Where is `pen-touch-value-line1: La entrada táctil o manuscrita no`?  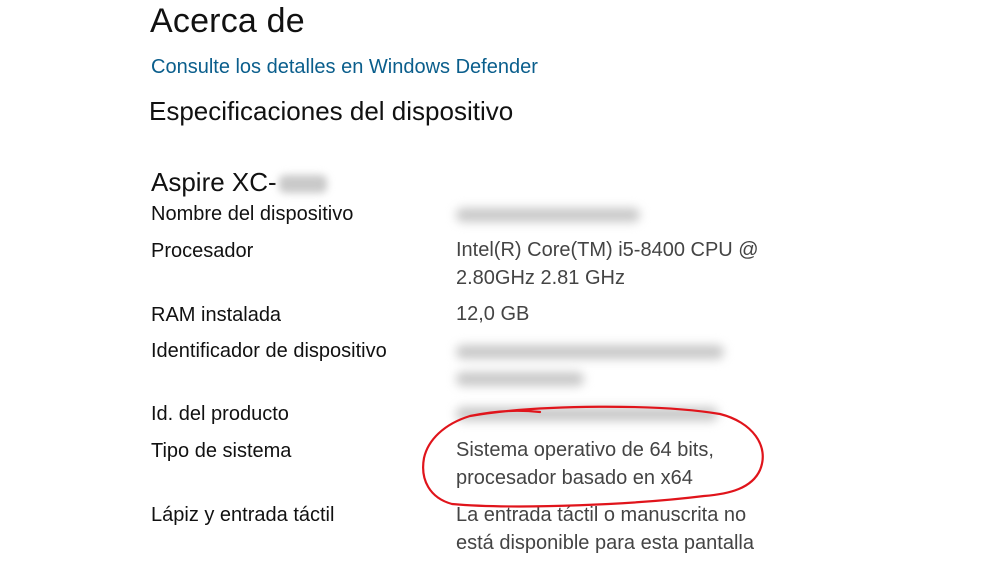 pen-touch-value-line1: La entrada táctil o manuscrita no is located at coordinates (601, 515).